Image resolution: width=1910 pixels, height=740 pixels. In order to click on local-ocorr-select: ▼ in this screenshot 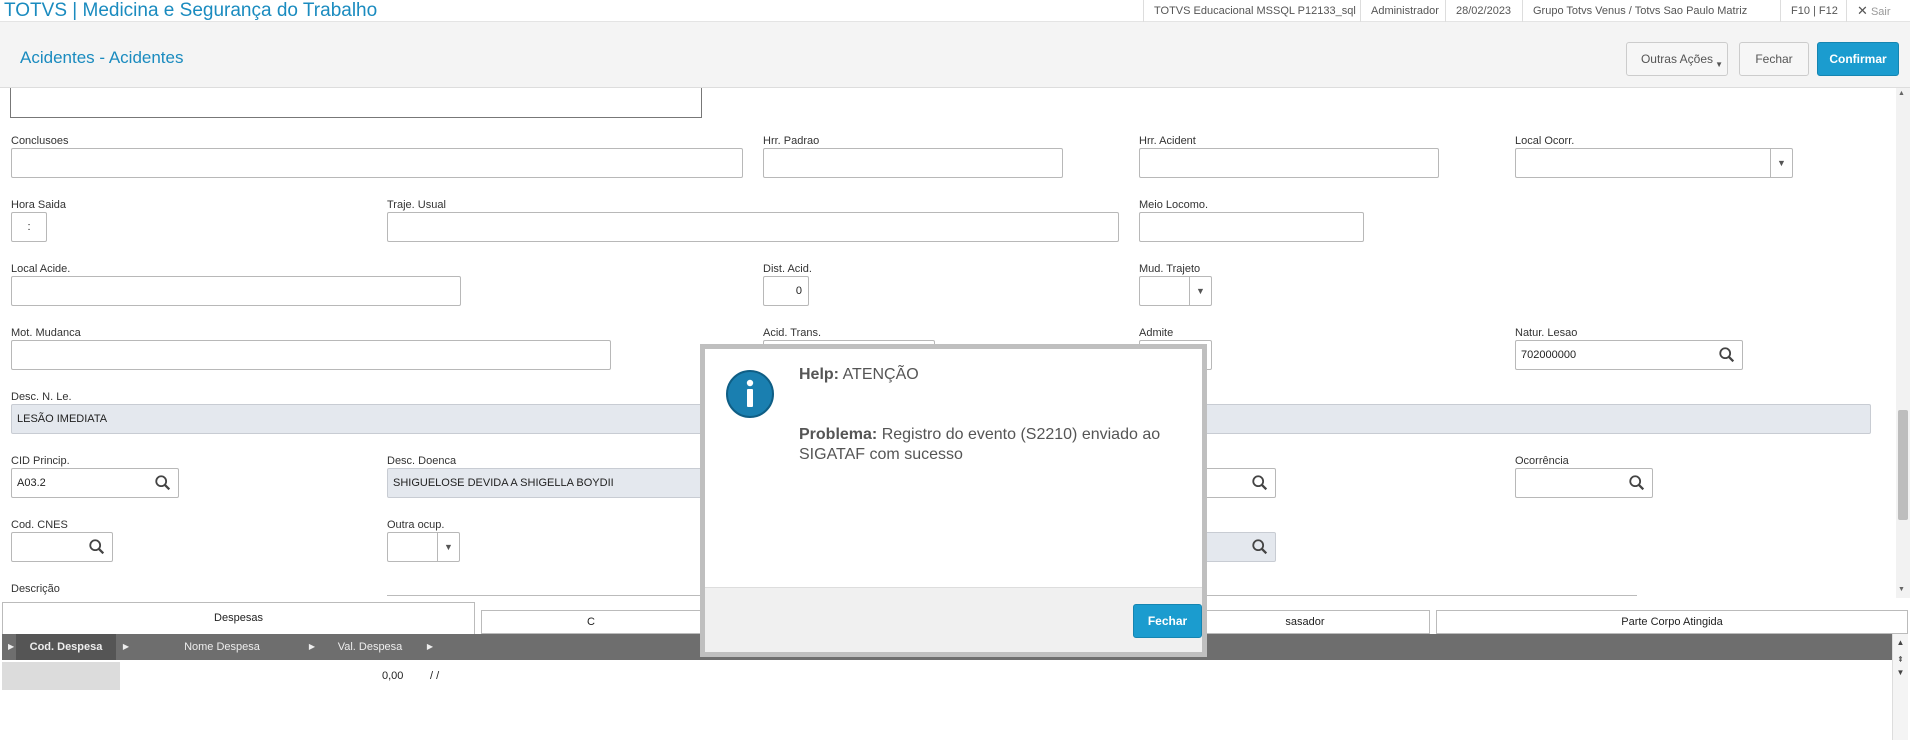, I will do `click(1654, 163)`.